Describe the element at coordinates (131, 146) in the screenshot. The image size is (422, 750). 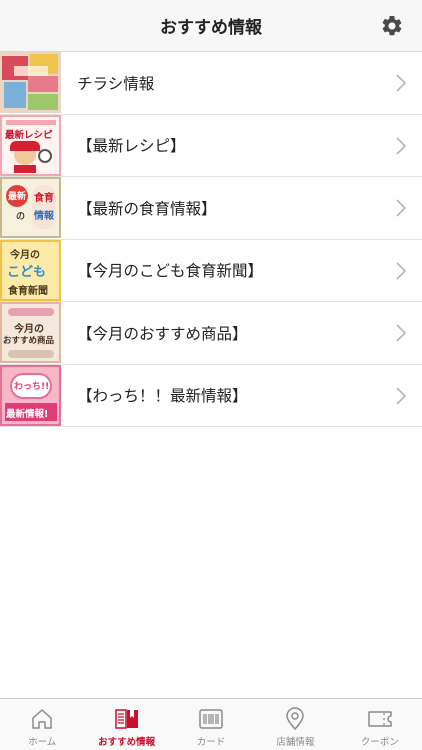
I see `list-item-label: 【最新レシピ】` at that location.